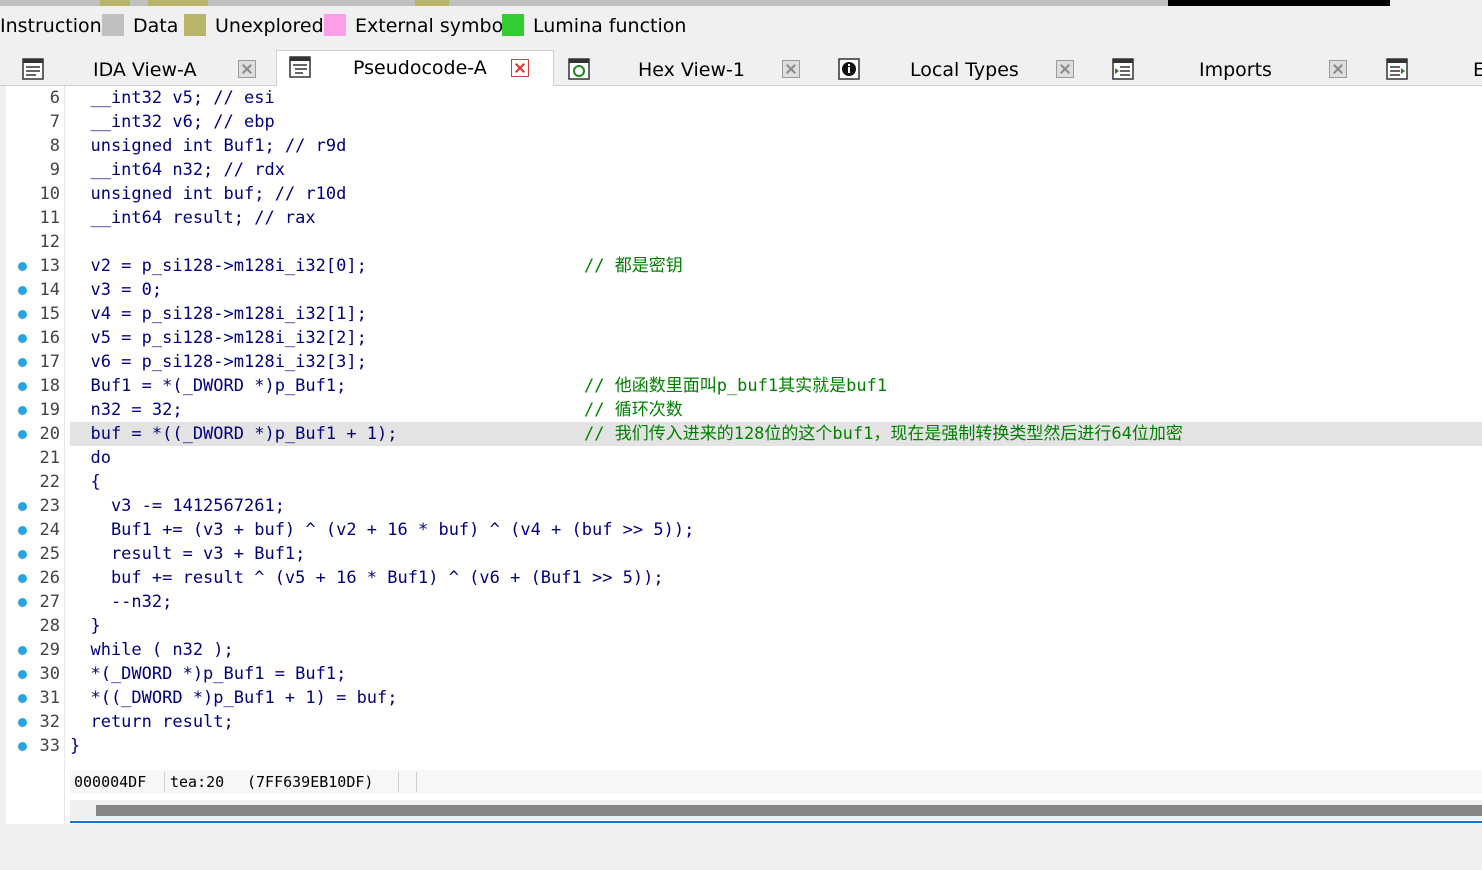 This screenshot has height=870, width=1482. Describe the element at coordinates (776, 554) in the screenshot. I see `code-line: result = v3 + Buf1;` at that location.